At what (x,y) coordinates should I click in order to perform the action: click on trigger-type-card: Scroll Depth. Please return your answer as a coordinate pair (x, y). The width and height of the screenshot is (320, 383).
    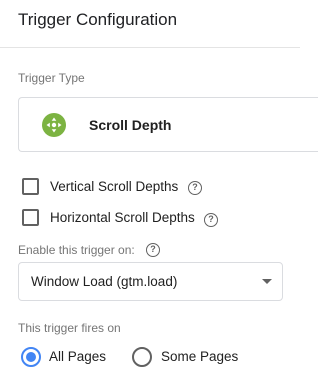
    Looking at the image, I should click on (168, 124).